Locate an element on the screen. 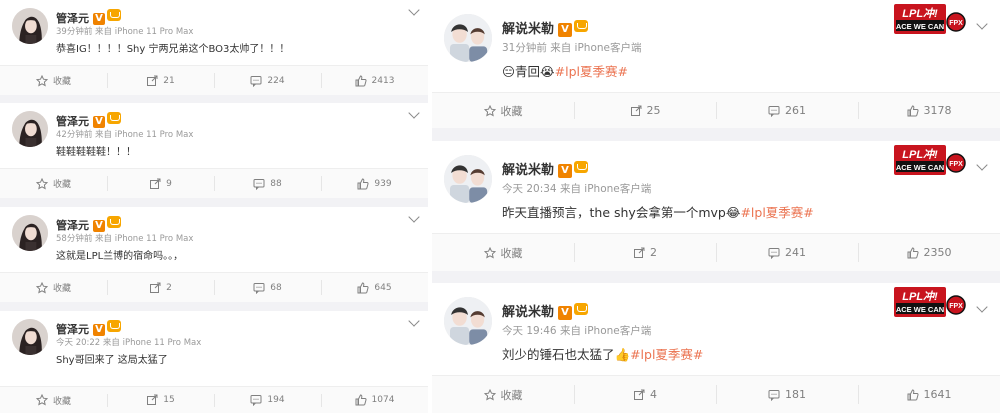  post-time: 58分钟前 is located at coordinates (74, 239).